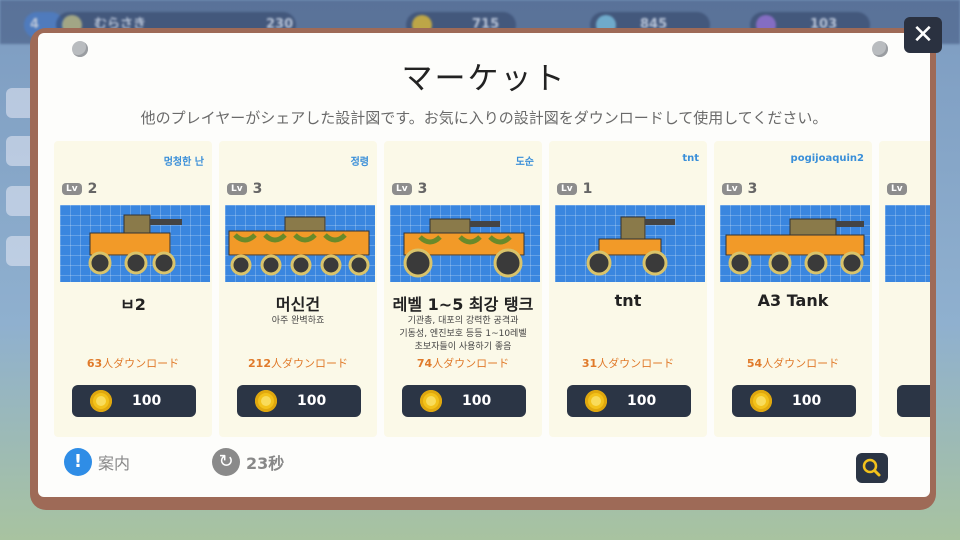 This screenshot has height=540, width=960. I want to click on download-number: 54, so click(754, 363).